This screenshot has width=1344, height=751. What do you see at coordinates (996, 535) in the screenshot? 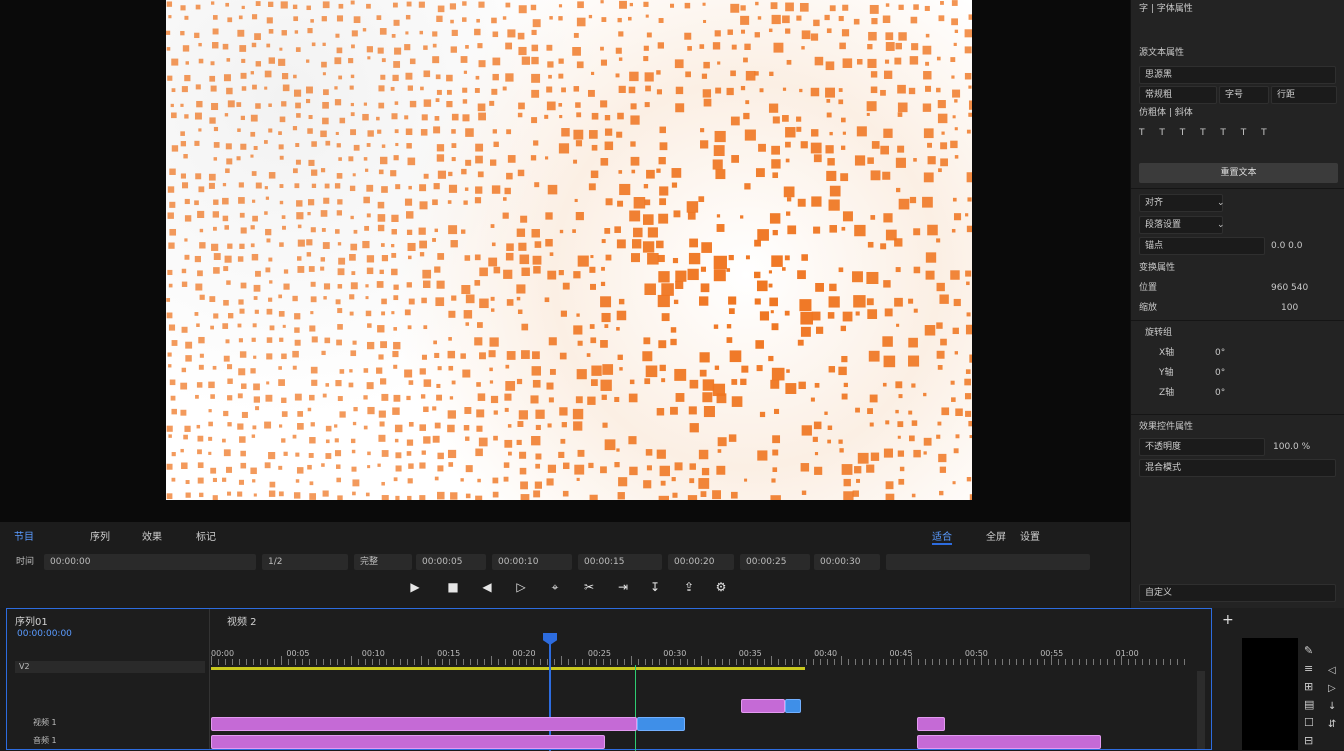
I see `tab-fullscreen: 全屏` at bounding box center [996, 535].